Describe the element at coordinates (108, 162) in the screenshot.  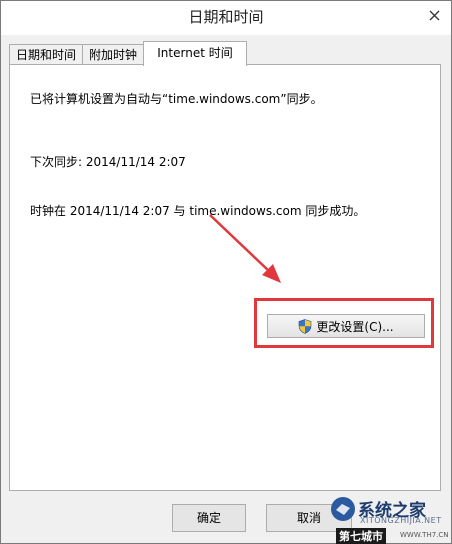
I see `next-sync-text: 下次同步: 2014/11/14 2:07` at that location.